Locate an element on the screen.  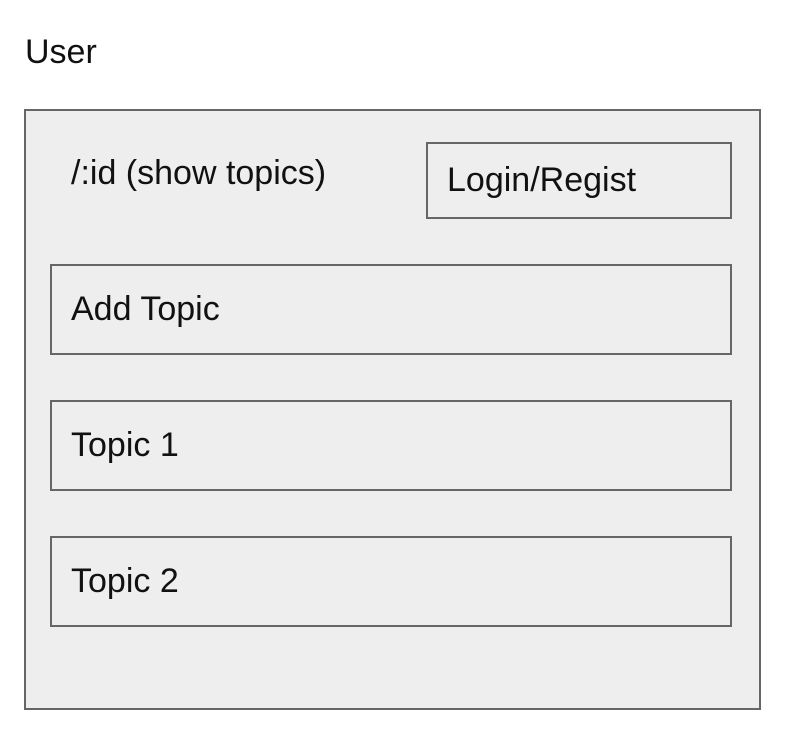
add-topic-label: Add Topic is located at coordinates (145, 309).